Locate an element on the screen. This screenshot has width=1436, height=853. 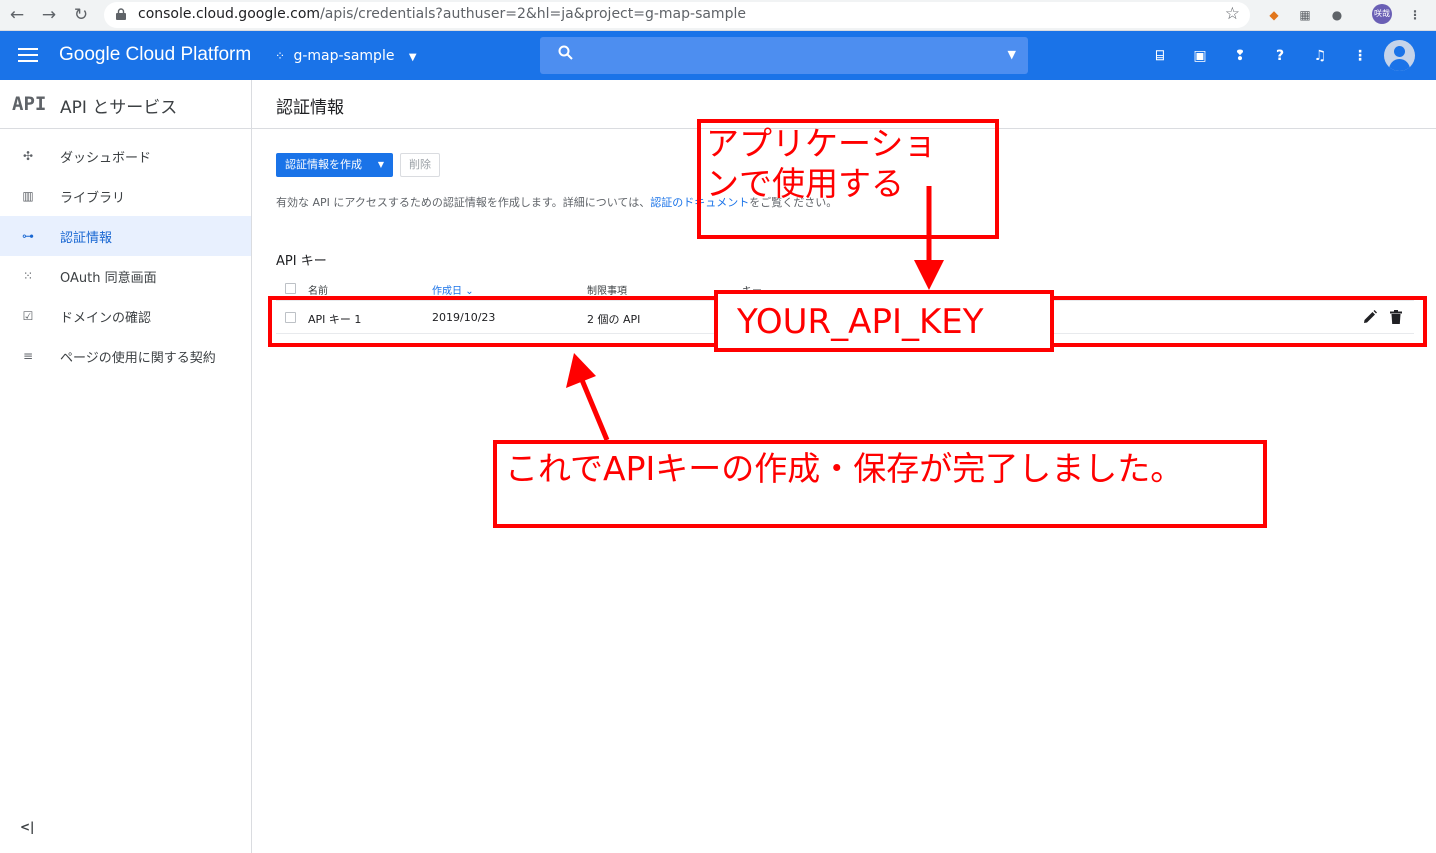
annotation-app-use-text: アプリケーショ ンで使用する is located at coordinates (821, 163).